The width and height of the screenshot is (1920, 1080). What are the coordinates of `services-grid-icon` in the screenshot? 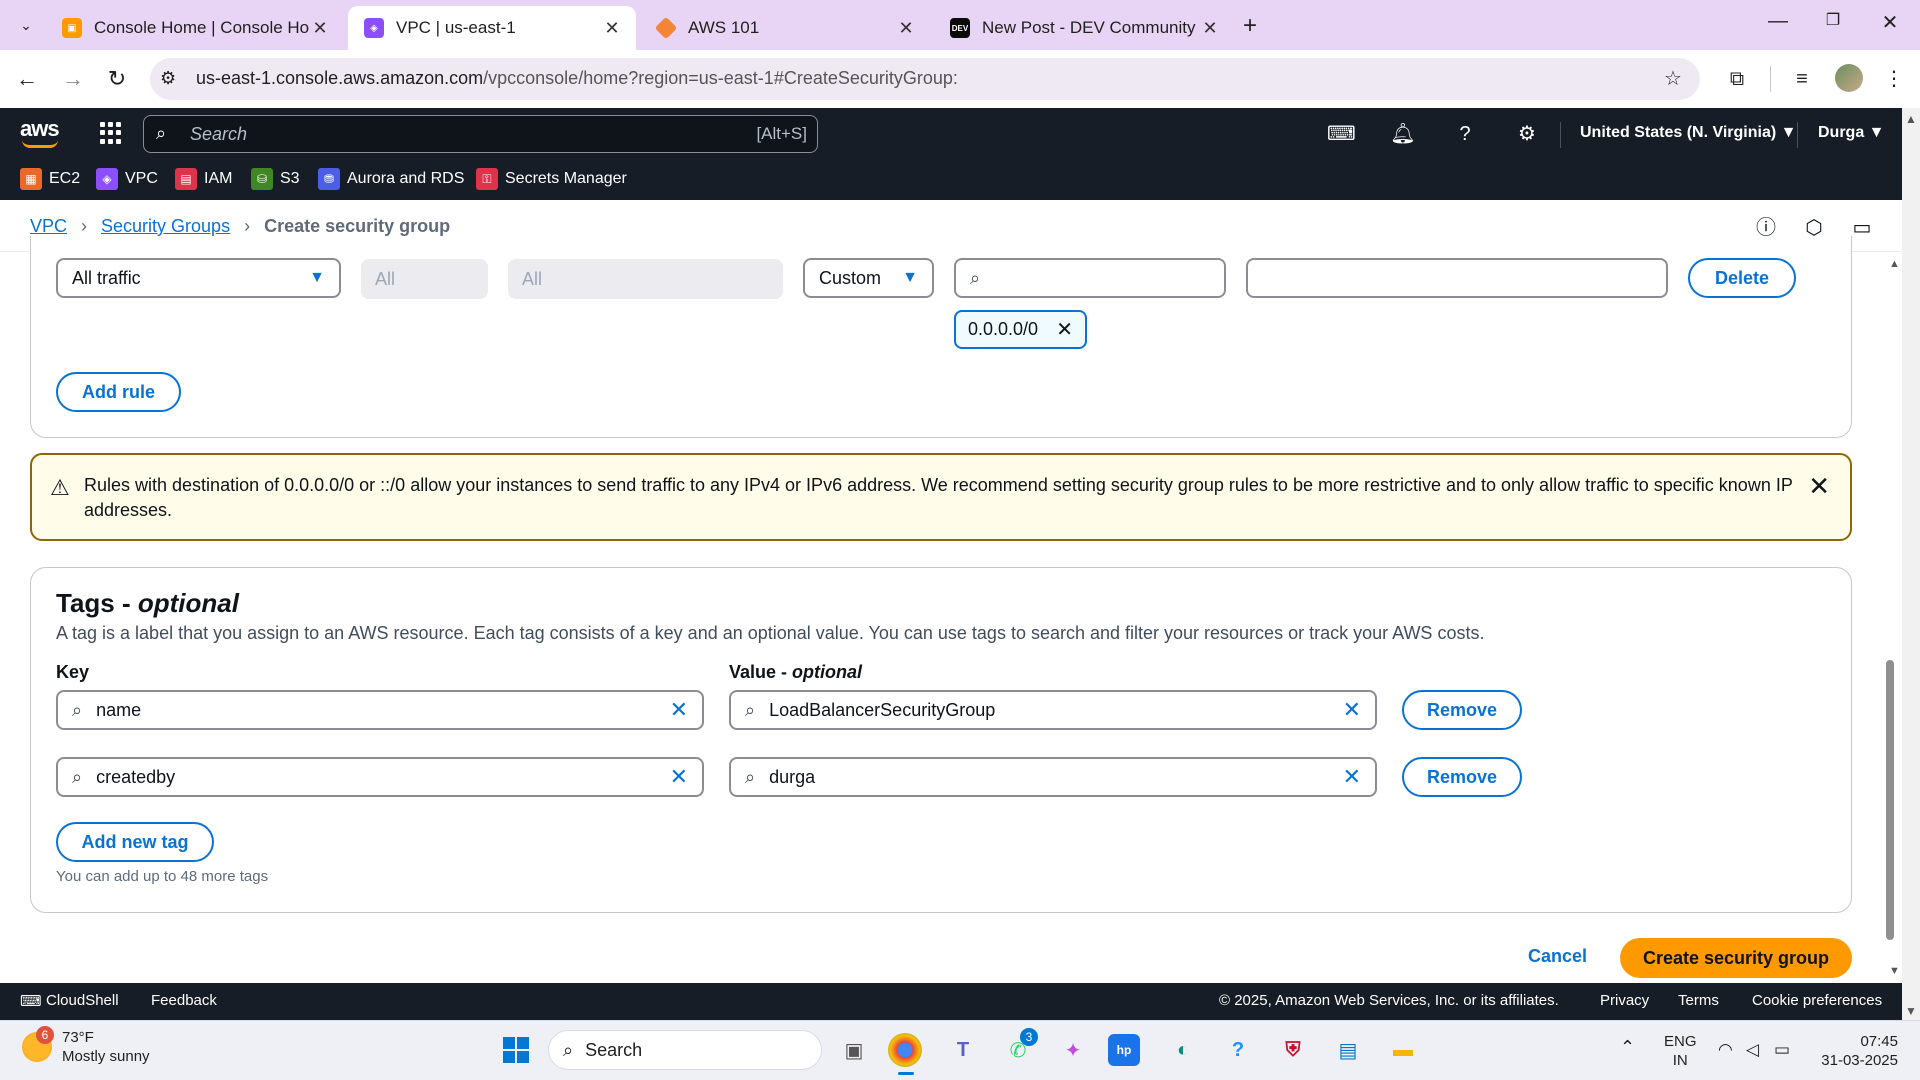 It's located at (111, 133).